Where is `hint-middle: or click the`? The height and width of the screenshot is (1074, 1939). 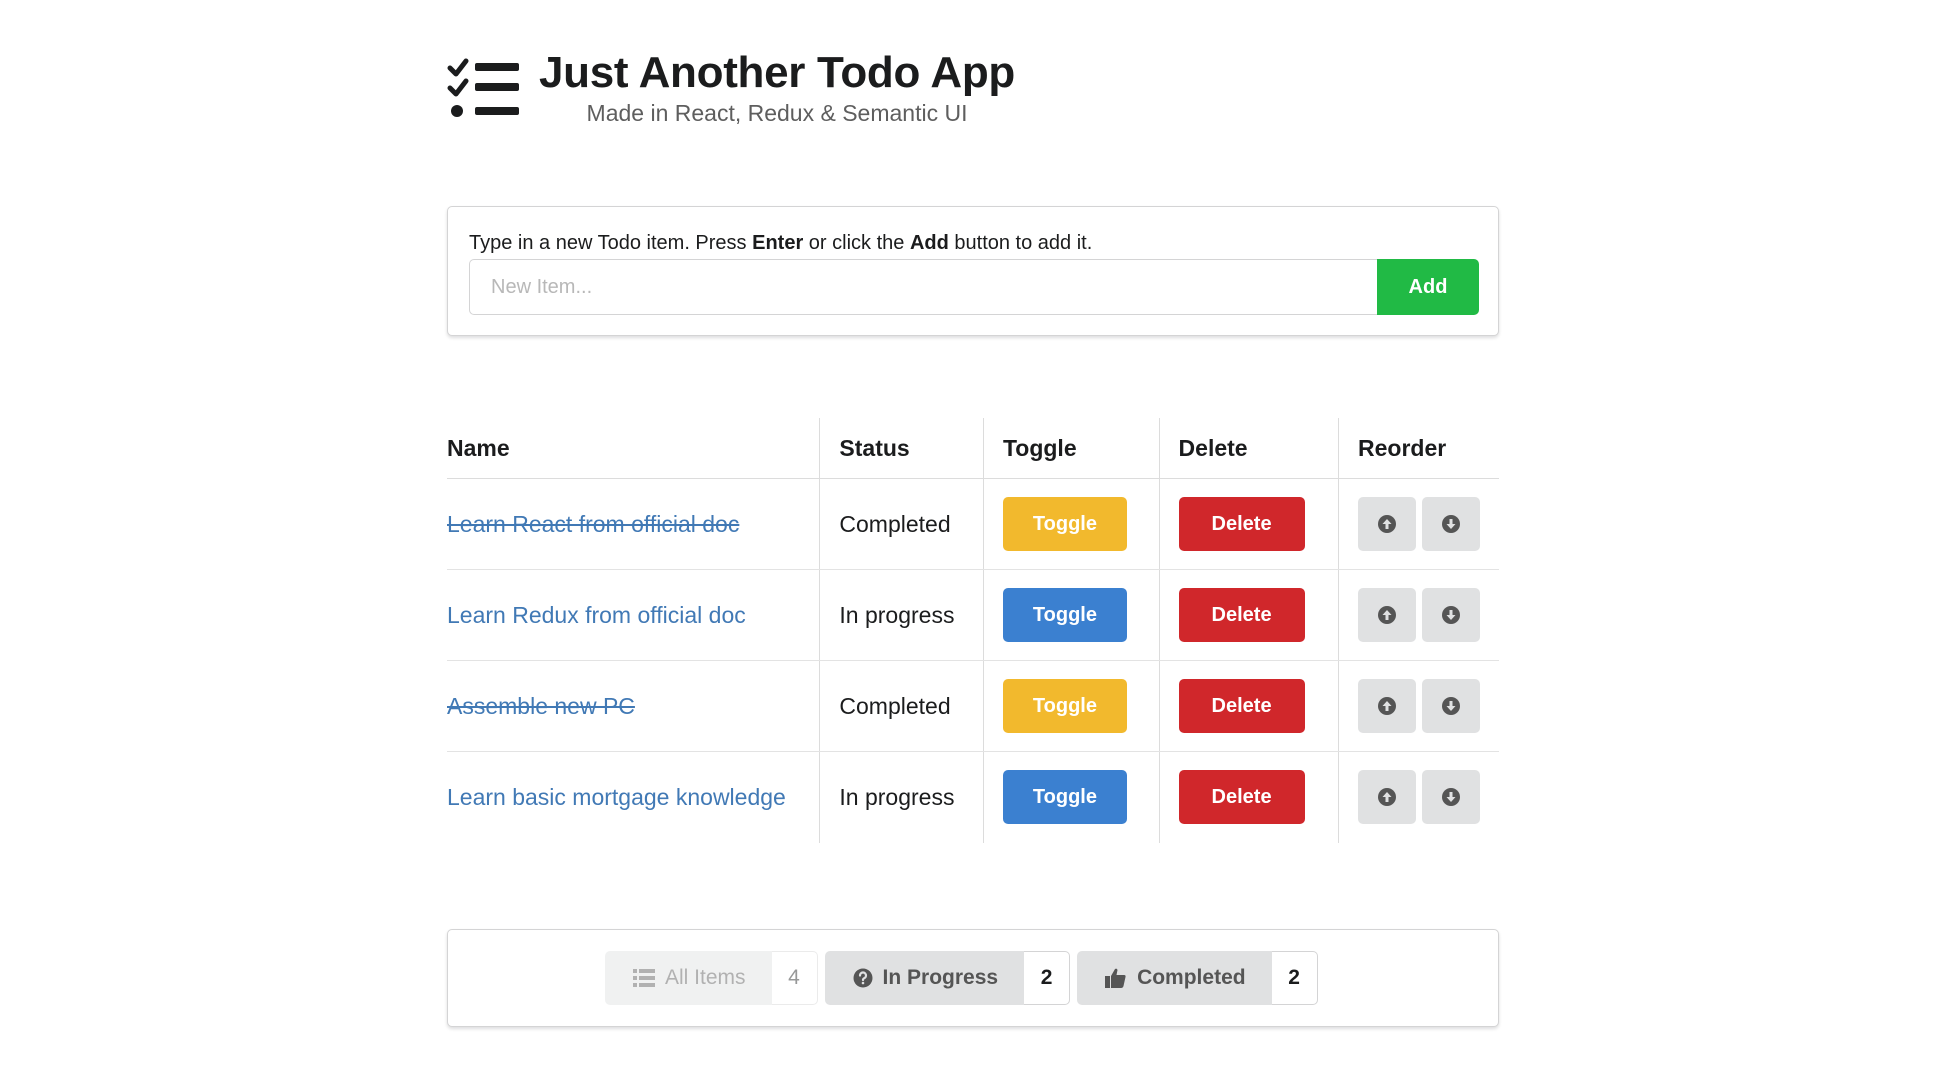
hint-middle: or click the is located at coordinates (856, 243).